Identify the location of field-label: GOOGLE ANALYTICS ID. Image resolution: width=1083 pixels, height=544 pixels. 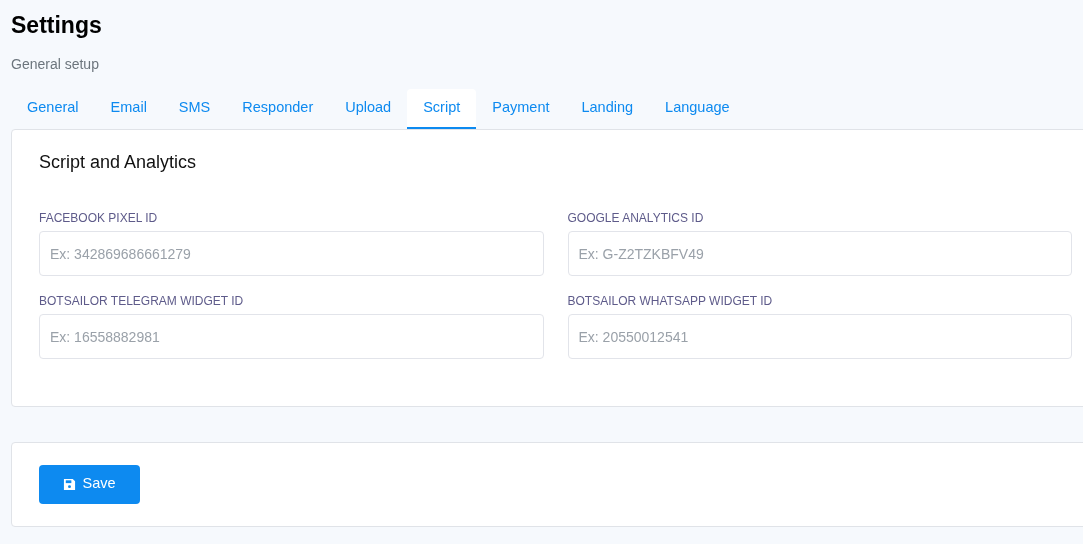
(635, 219).